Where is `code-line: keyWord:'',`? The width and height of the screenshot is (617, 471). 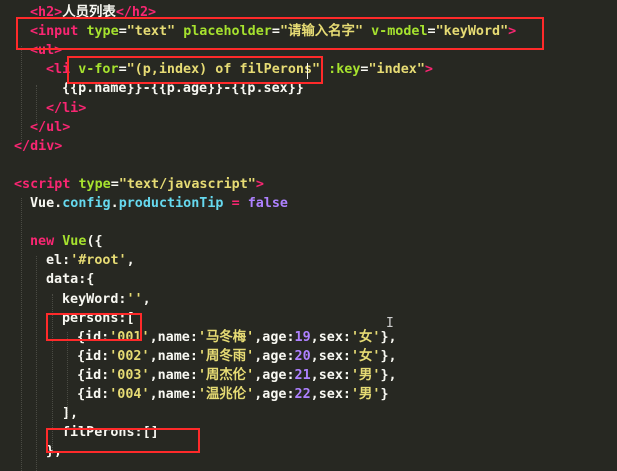
code-line: keyWord:'', is located at coordinates (106, 299).